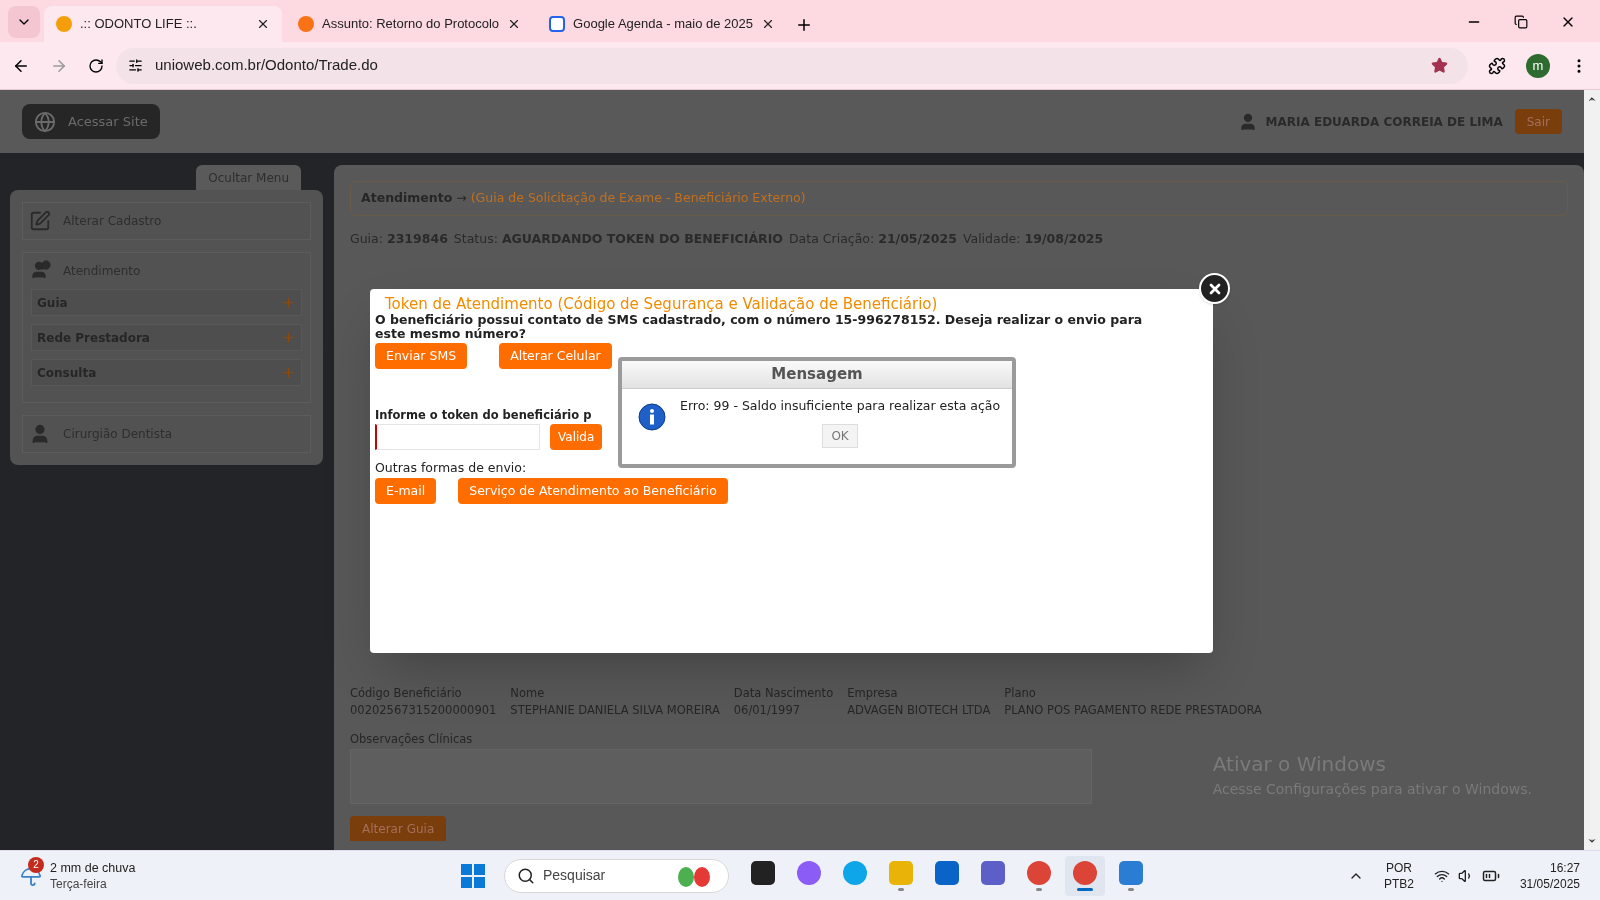 This screenshot has height=900, width=1600. I want to click on weather-widget: 2 2 mm de chuva Terça-feira, so click(240, 875).